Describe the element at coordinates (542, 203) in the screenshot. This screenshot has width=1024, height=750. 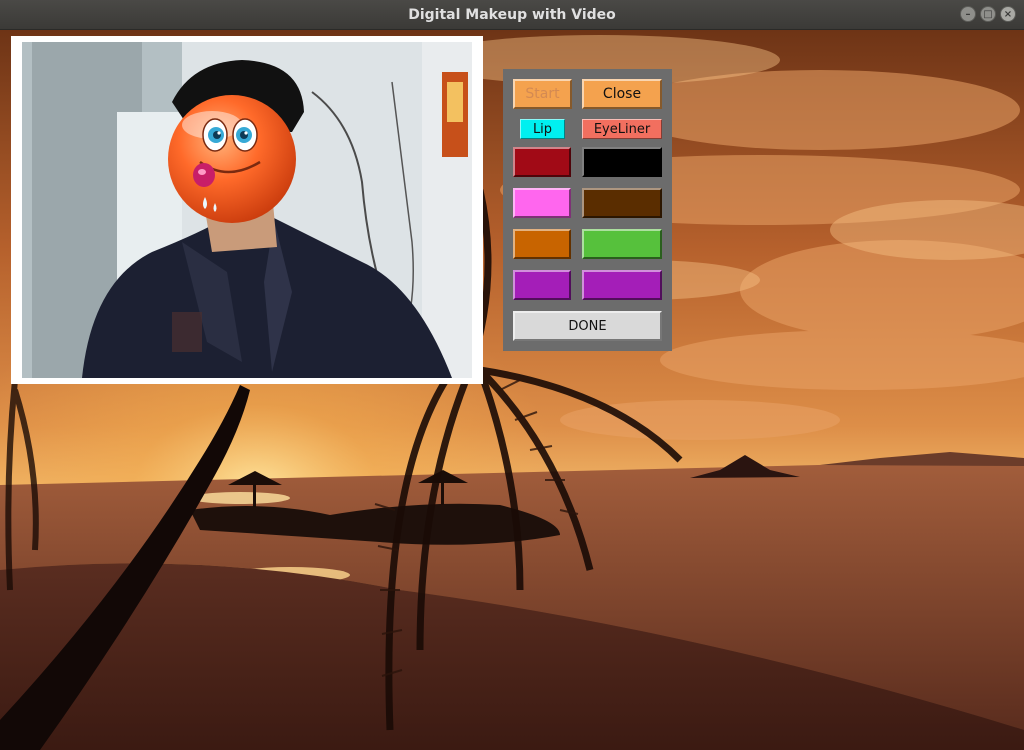
I see `swatch-pink` at that location.